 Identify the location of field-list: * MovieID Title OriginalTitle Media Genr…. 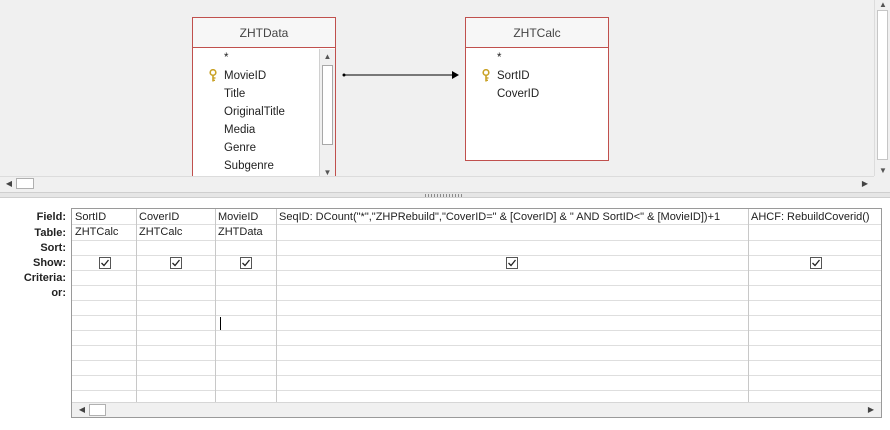
(256, 112).